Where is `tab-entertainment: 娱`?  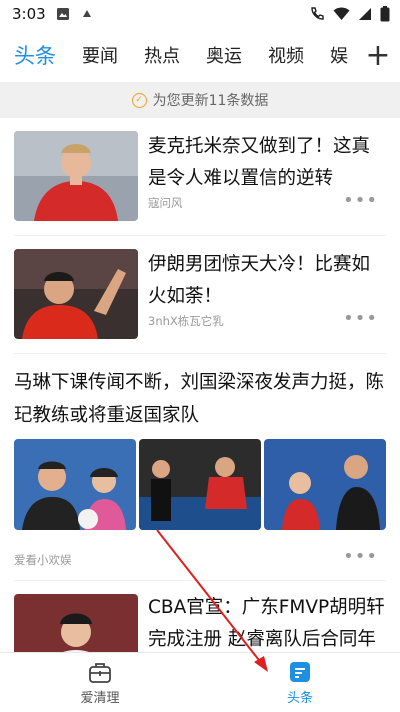 tab-entertainment: 娱 is located at coordinates (339, 55).